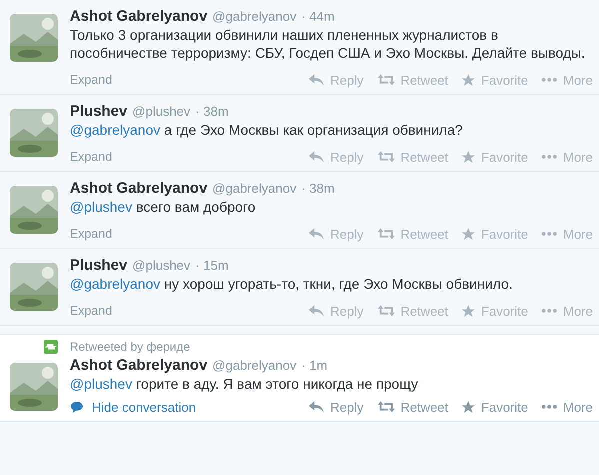 The height and width of the screenshot is (475, 599). Describe the element at coordinates (328, 44) in the screenshot. I see `tweet-text: Только 3 организации обвинили наших плененных журналистов в пособничестве терроризму: СБУ, Госдеп США и Эхо Москвы. Делайте выводы.` at that location.